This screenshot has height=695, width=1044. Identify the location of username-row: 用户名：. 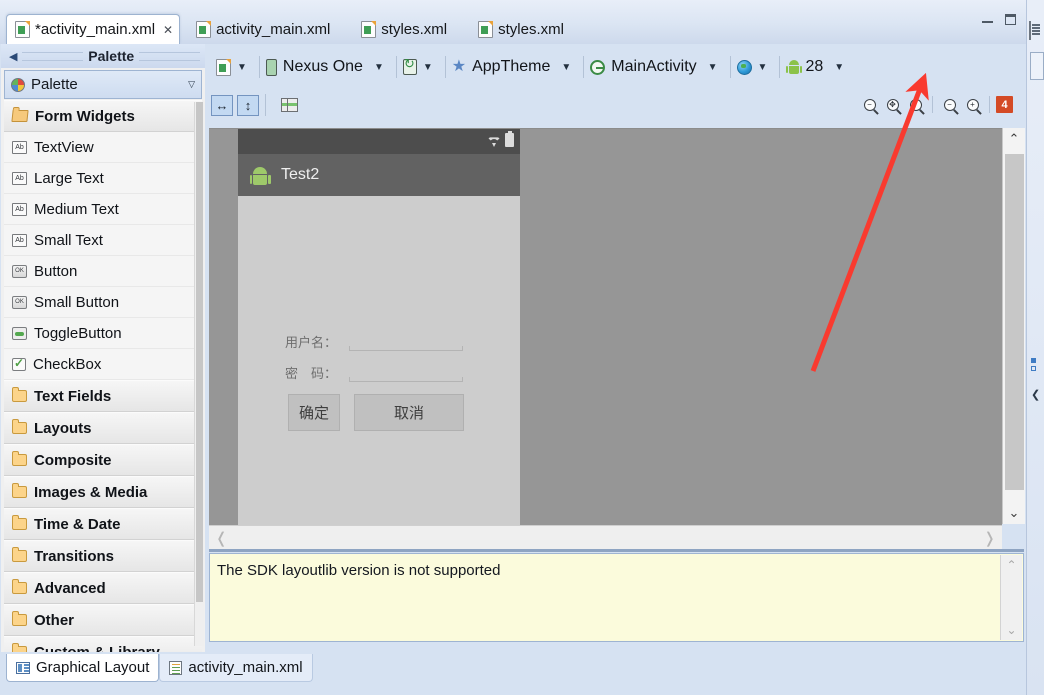
(379, 341).